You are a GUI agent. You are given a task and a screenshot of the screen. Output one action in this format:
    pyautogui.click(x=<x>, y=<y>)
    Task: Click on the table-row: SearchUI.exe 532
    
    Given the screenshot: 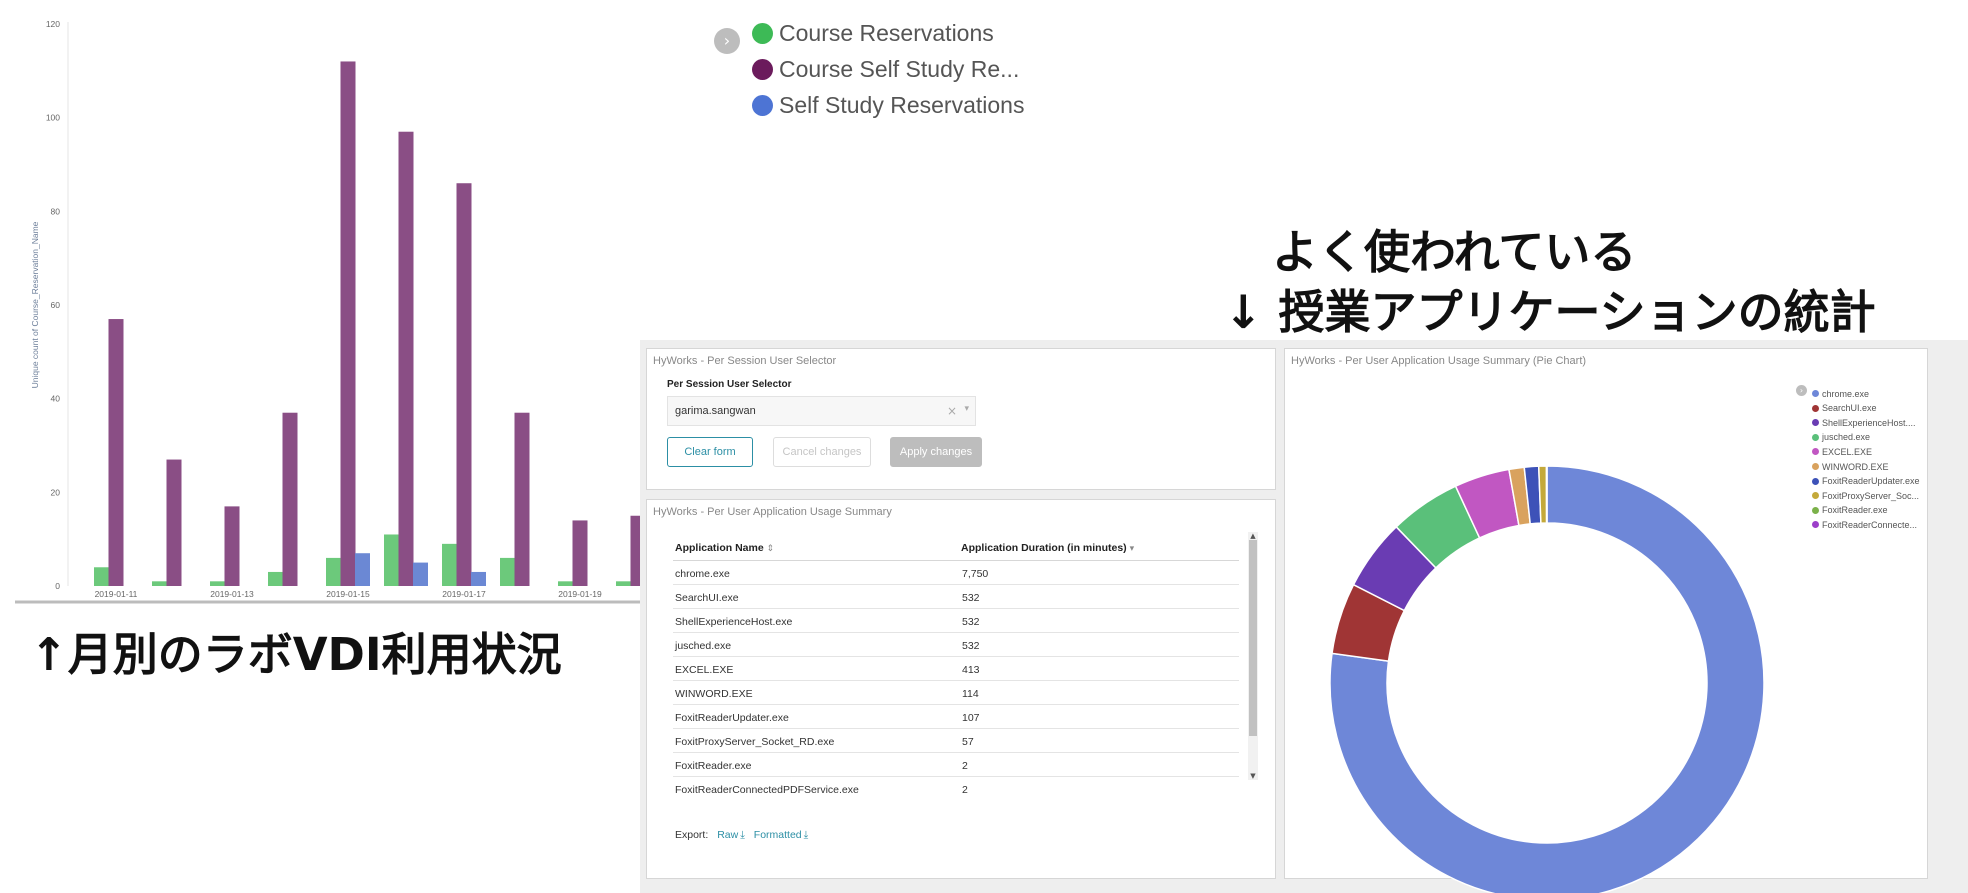 What is the action you would take?
    pyautogui.click(x=956, y=597)
    